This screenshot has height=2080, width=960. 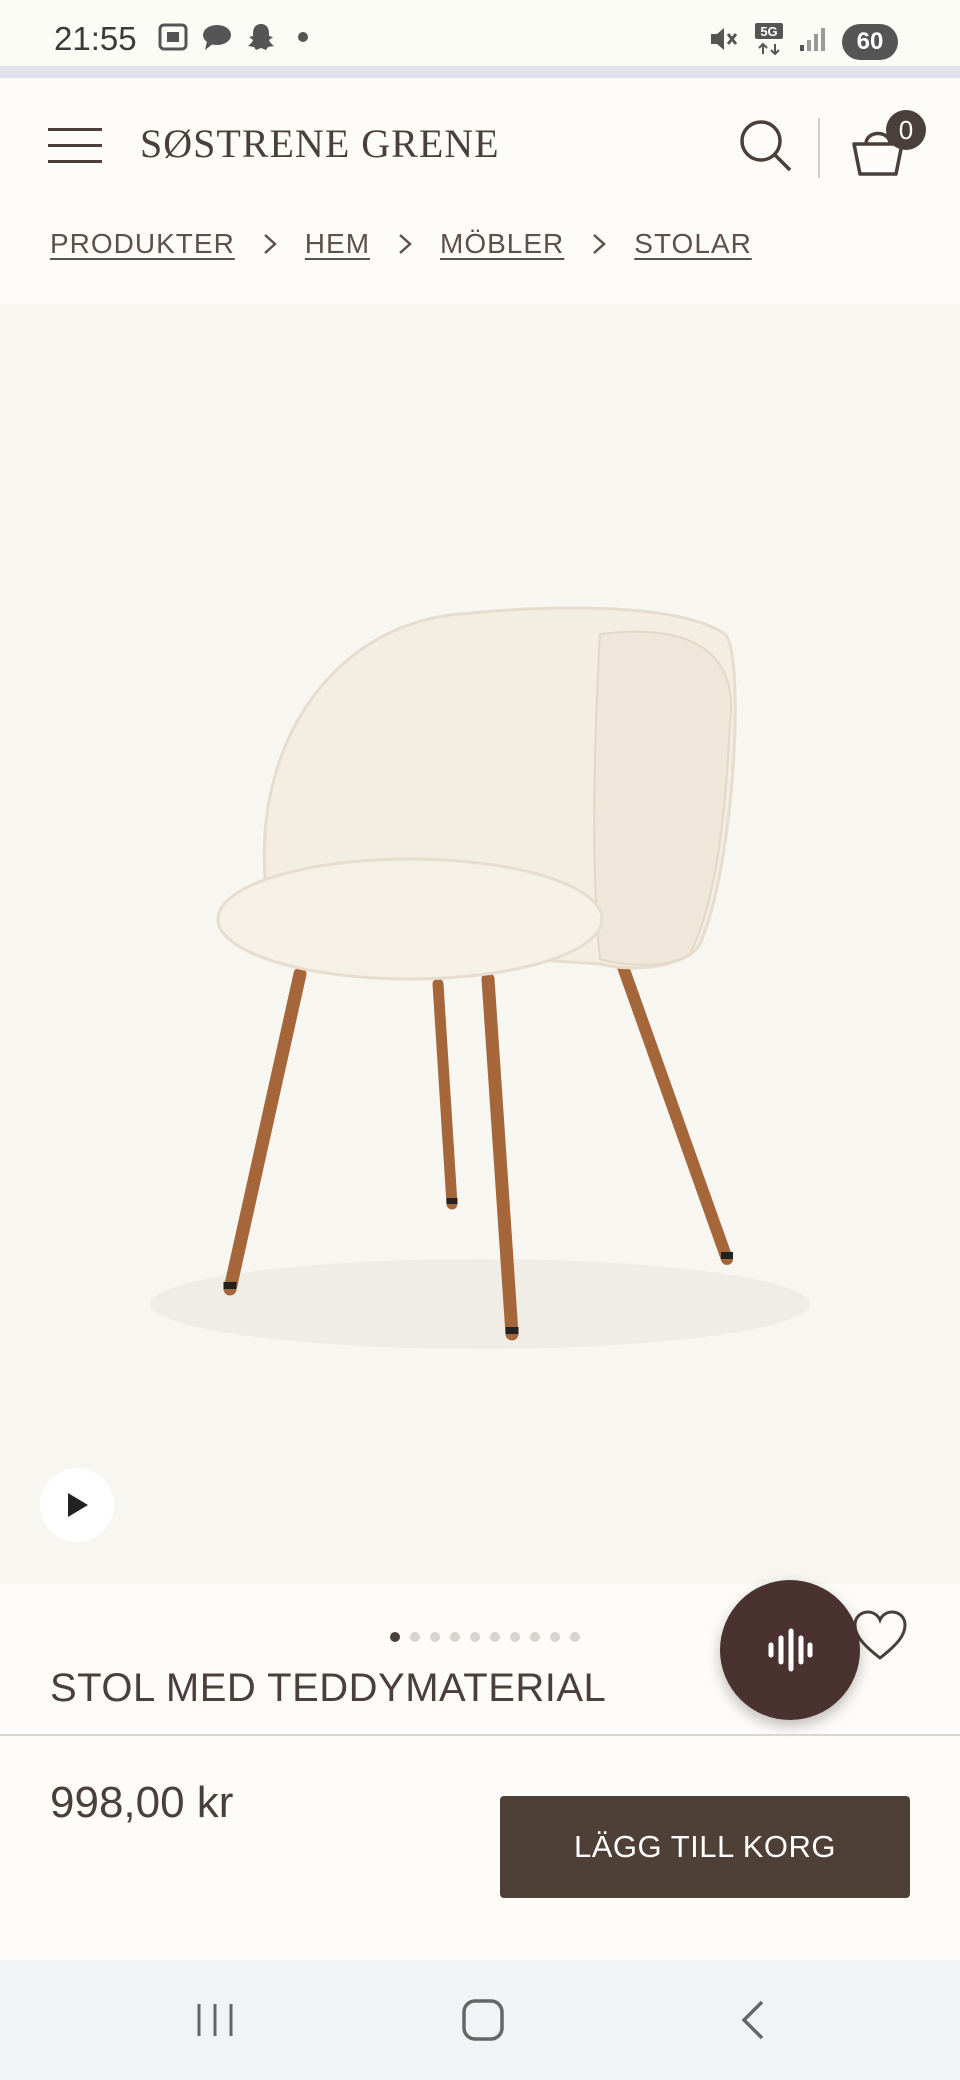 I want to click on notification-icons, so click(x=232, y=37).